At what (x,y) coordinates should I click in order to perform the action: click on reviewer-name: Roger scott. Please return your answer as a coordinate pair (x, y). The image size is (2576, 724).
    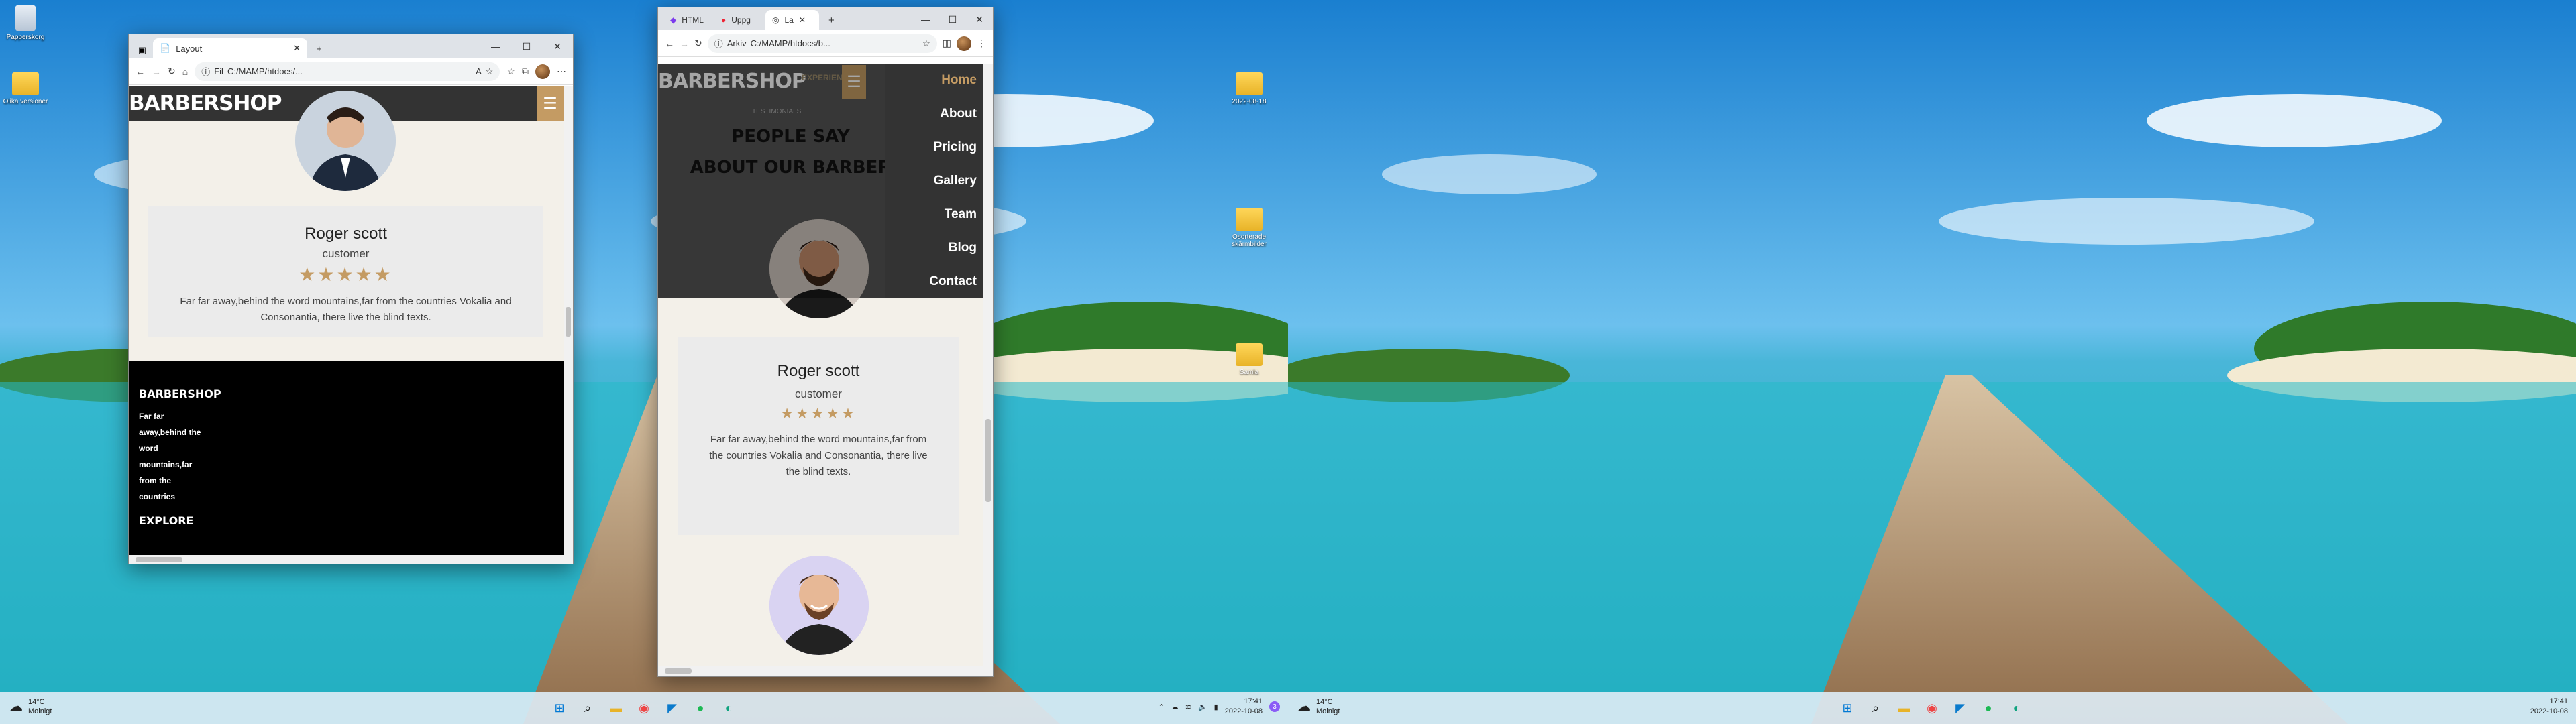
    Looking at the image, I should click on (346, 234).